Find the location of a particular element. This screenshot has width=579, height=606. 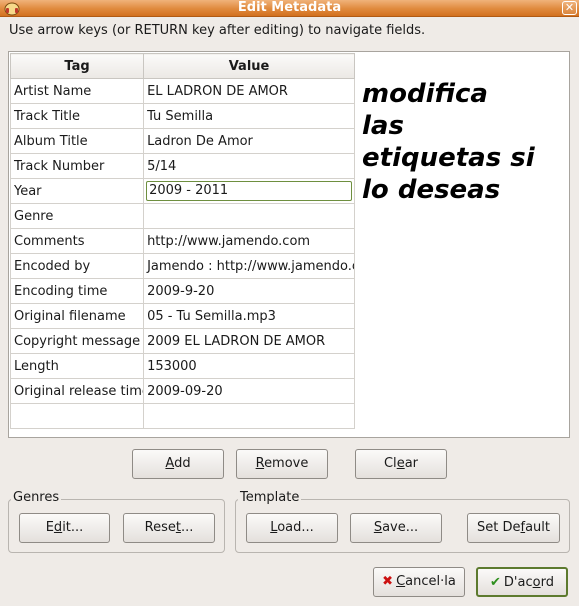

table-row: Encoding time 2009-9-20 is located at coordinates (182, 291).